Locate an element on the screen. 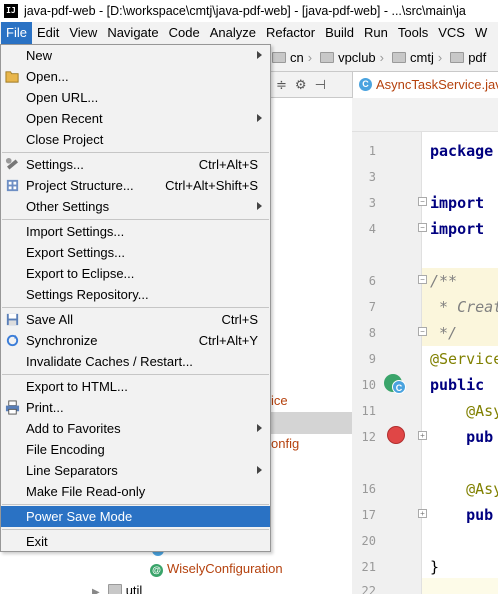 The image size is (498, 594). menu-item-add-to-favorites: Add to Favorites is located at coordinates (135, 428).